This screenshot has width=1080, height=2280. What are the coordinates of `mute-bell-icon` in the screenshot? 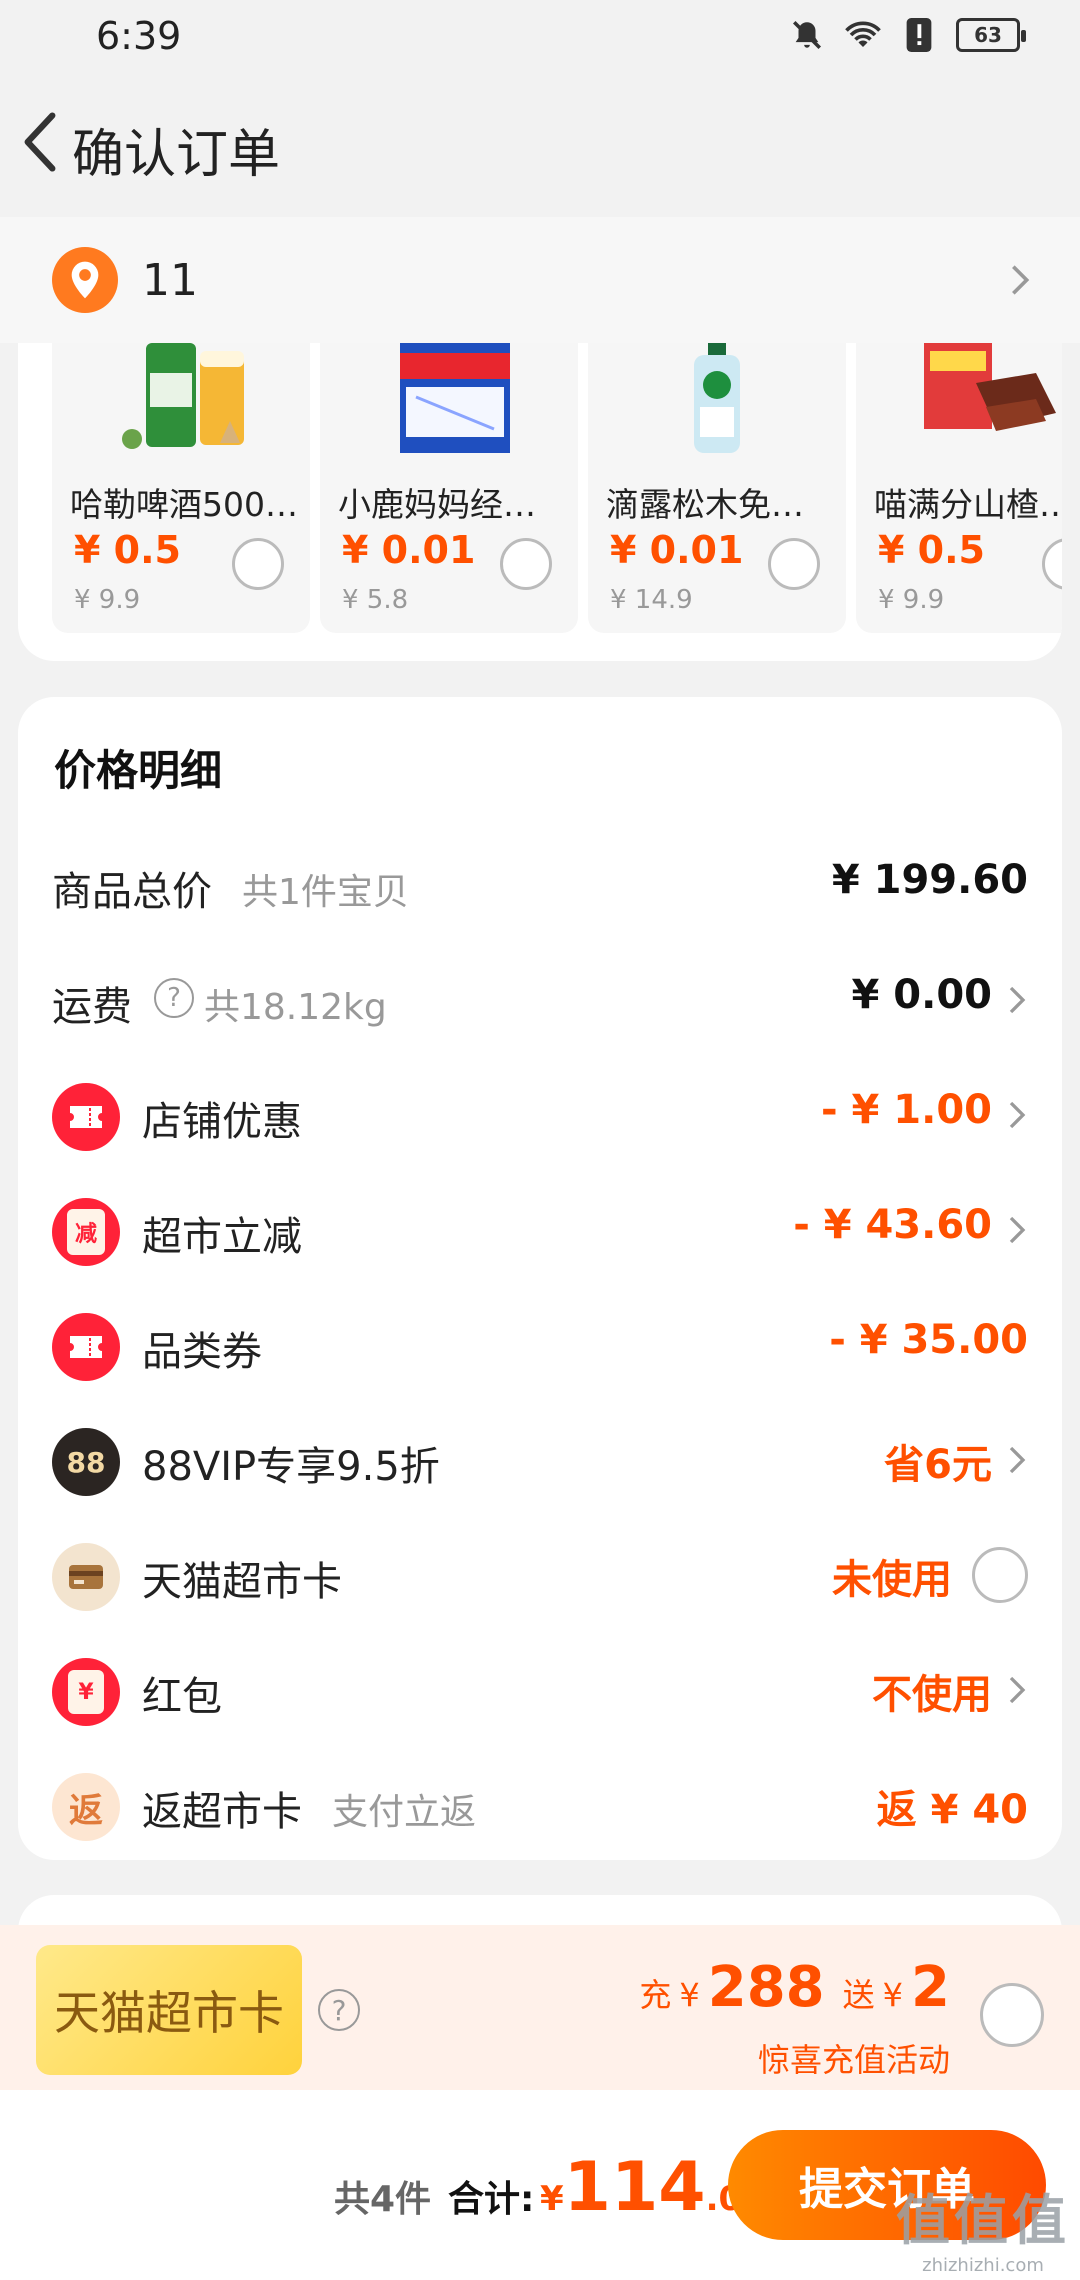 It's located at (807, 35).